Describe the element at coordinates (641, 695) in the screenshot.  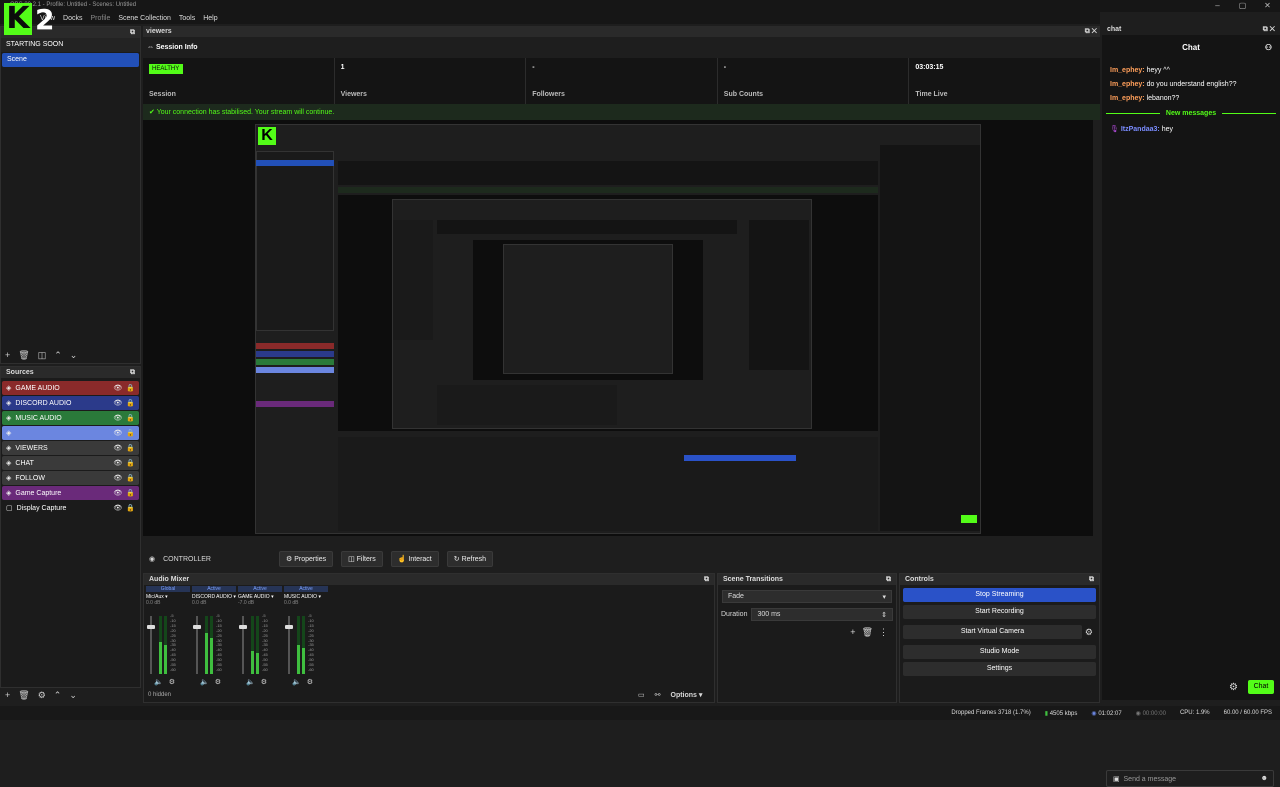
I see `layout-icon: ▭` at that location.